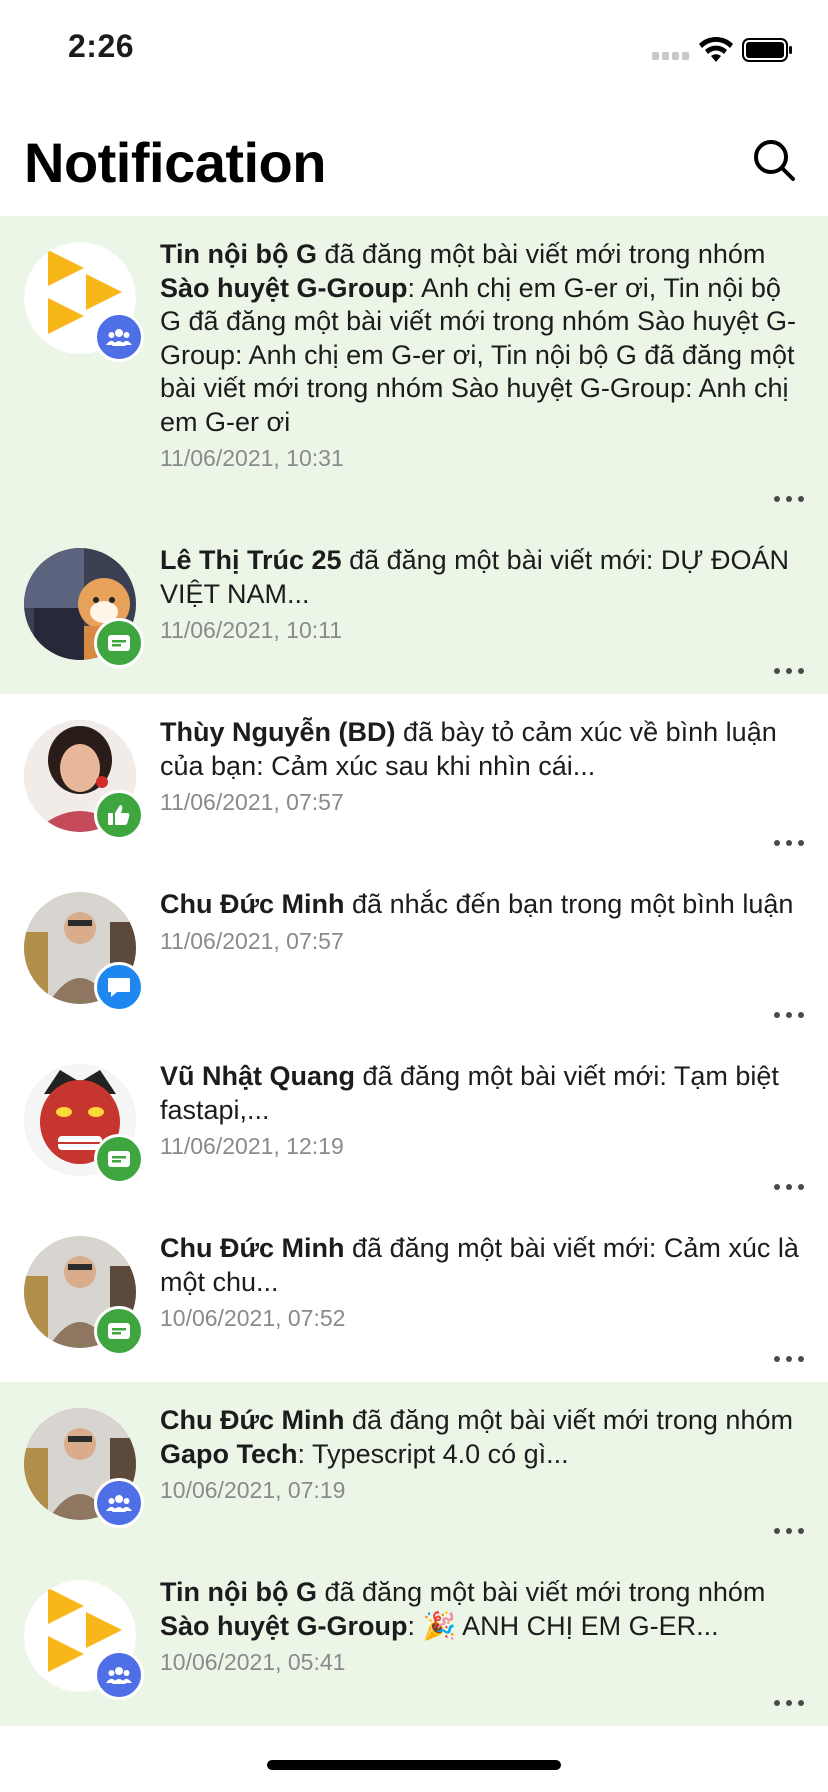 The height and width of the screenshot is (1792, 828). I want to click on header: Notification, so click(414, 158).